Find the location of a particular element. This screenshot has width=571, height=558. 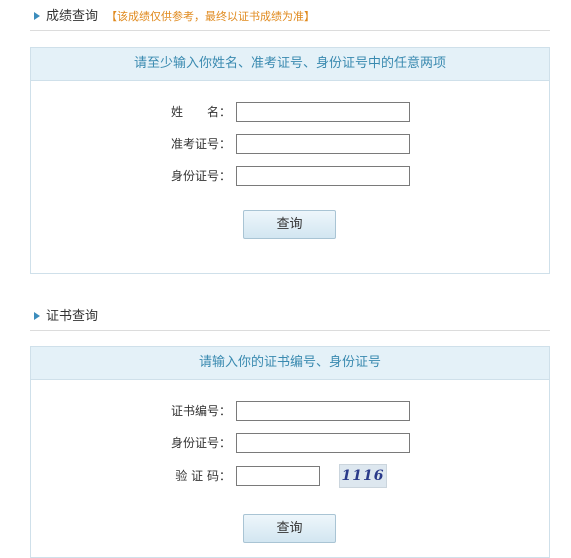

cert-id-number-label: 身份证号： is located at coordinates (200, 443).